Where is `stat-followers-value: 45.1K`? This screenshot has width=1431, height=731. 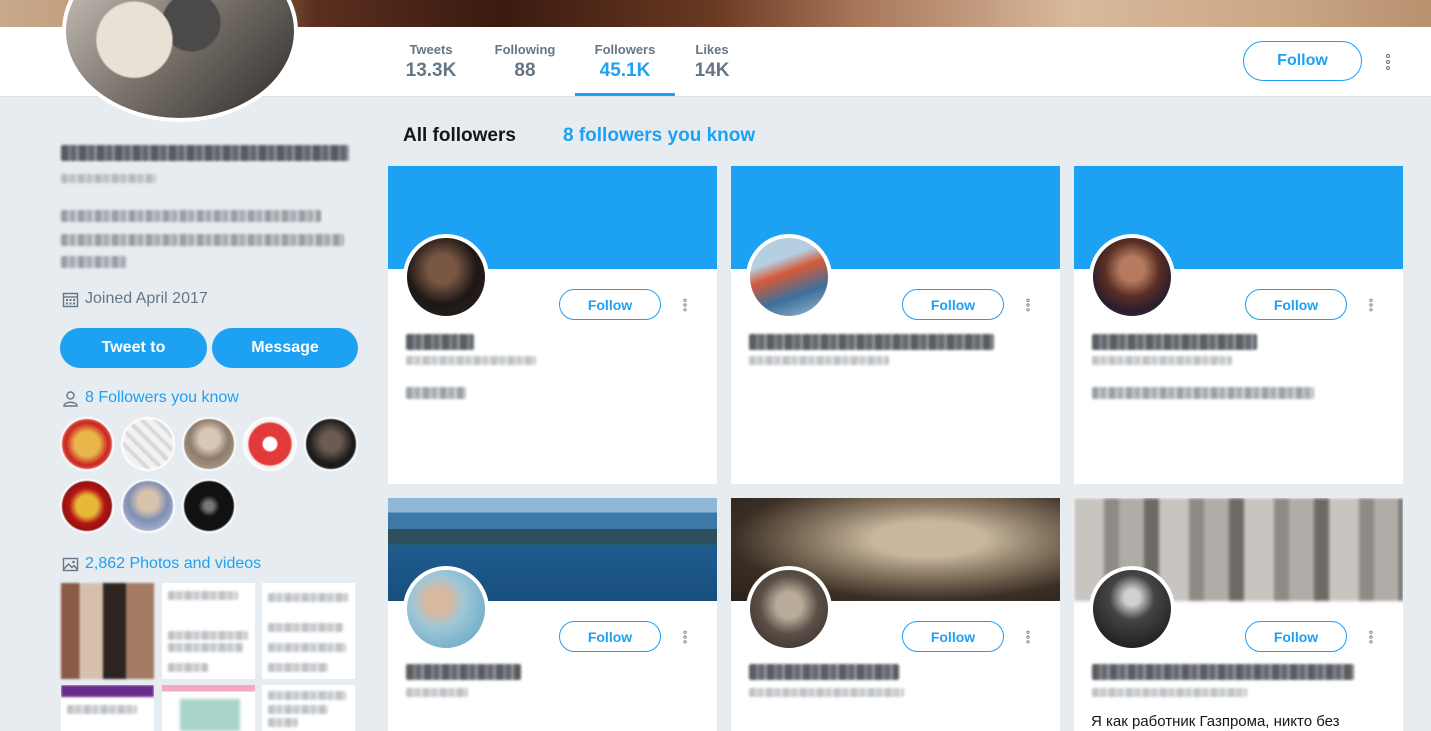 stat-followers-value: 45.1K is located at coordinates (625, 70).